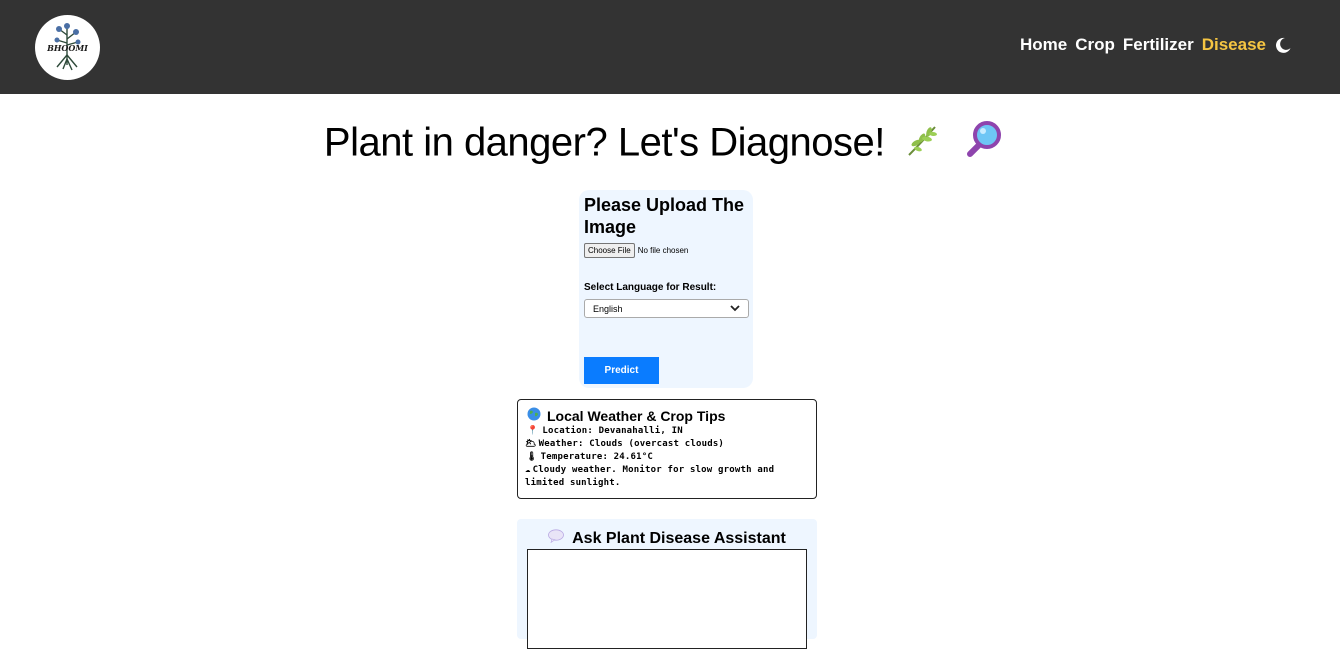  I want to click on thermometer-icon: 🌡, so click(532, 457).